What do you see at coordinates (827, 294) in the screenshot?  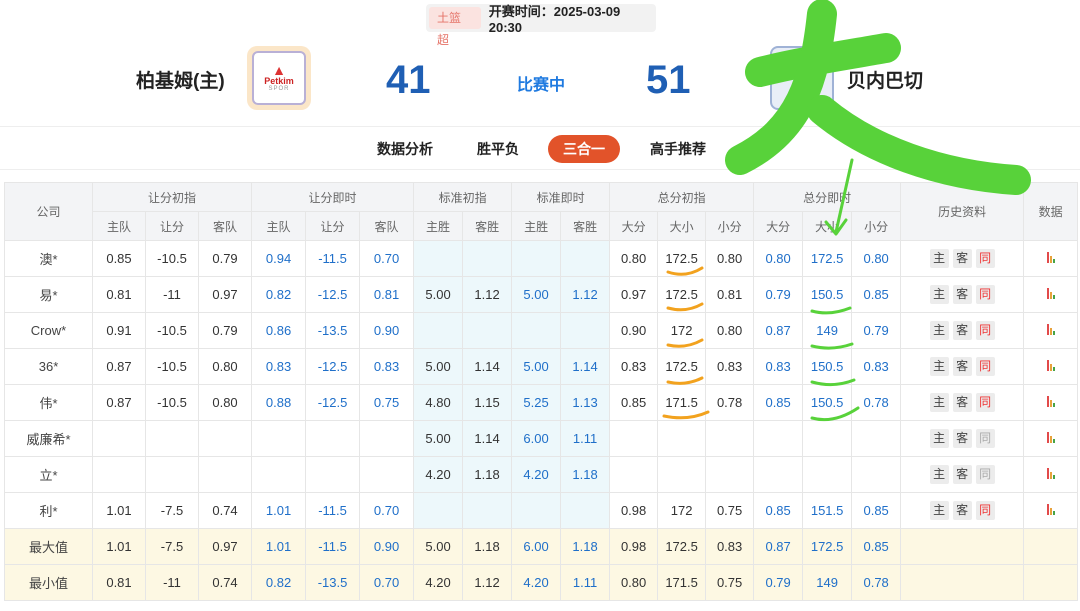 I see `total-live-value: 150.5` at bounding box center [827, 294].